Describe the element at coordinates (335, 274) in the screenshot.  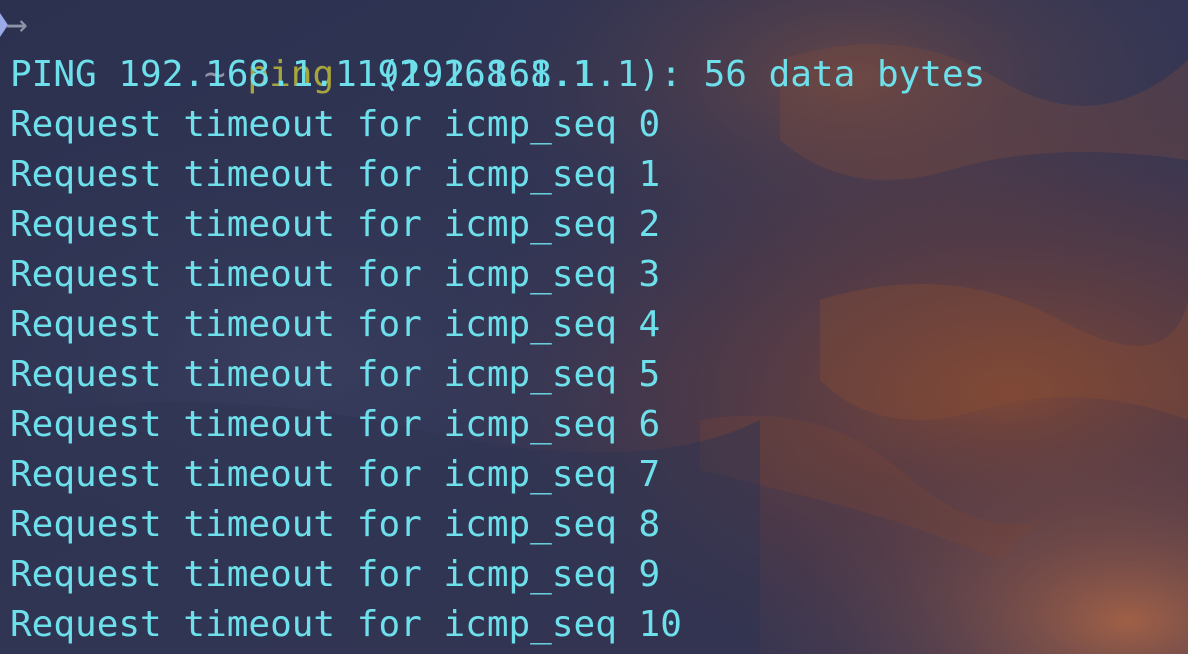
I see `output-line: Request timeout for icmp_seq 3` at that location.